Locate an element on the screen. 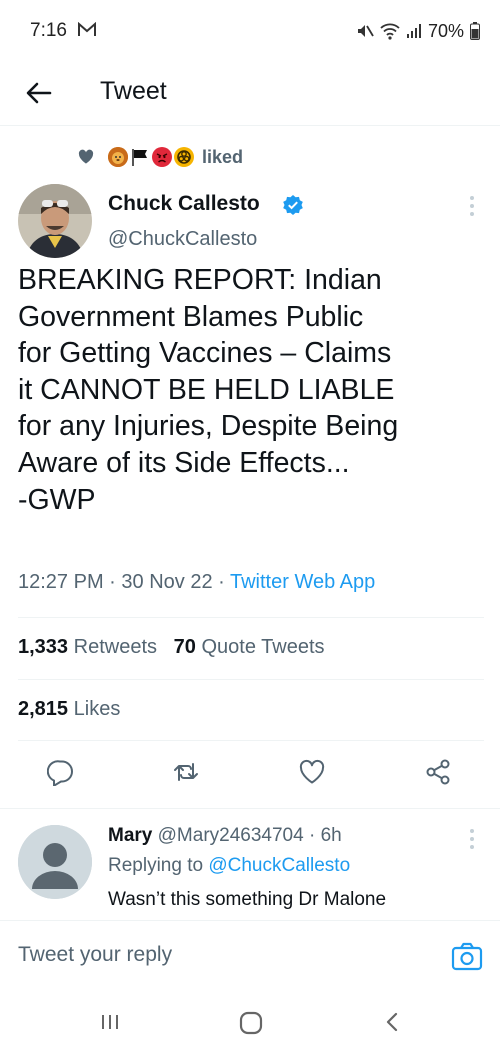 The height and width of the screenshot is (1057, 500). like-icon is located at coordinates (312, 772).